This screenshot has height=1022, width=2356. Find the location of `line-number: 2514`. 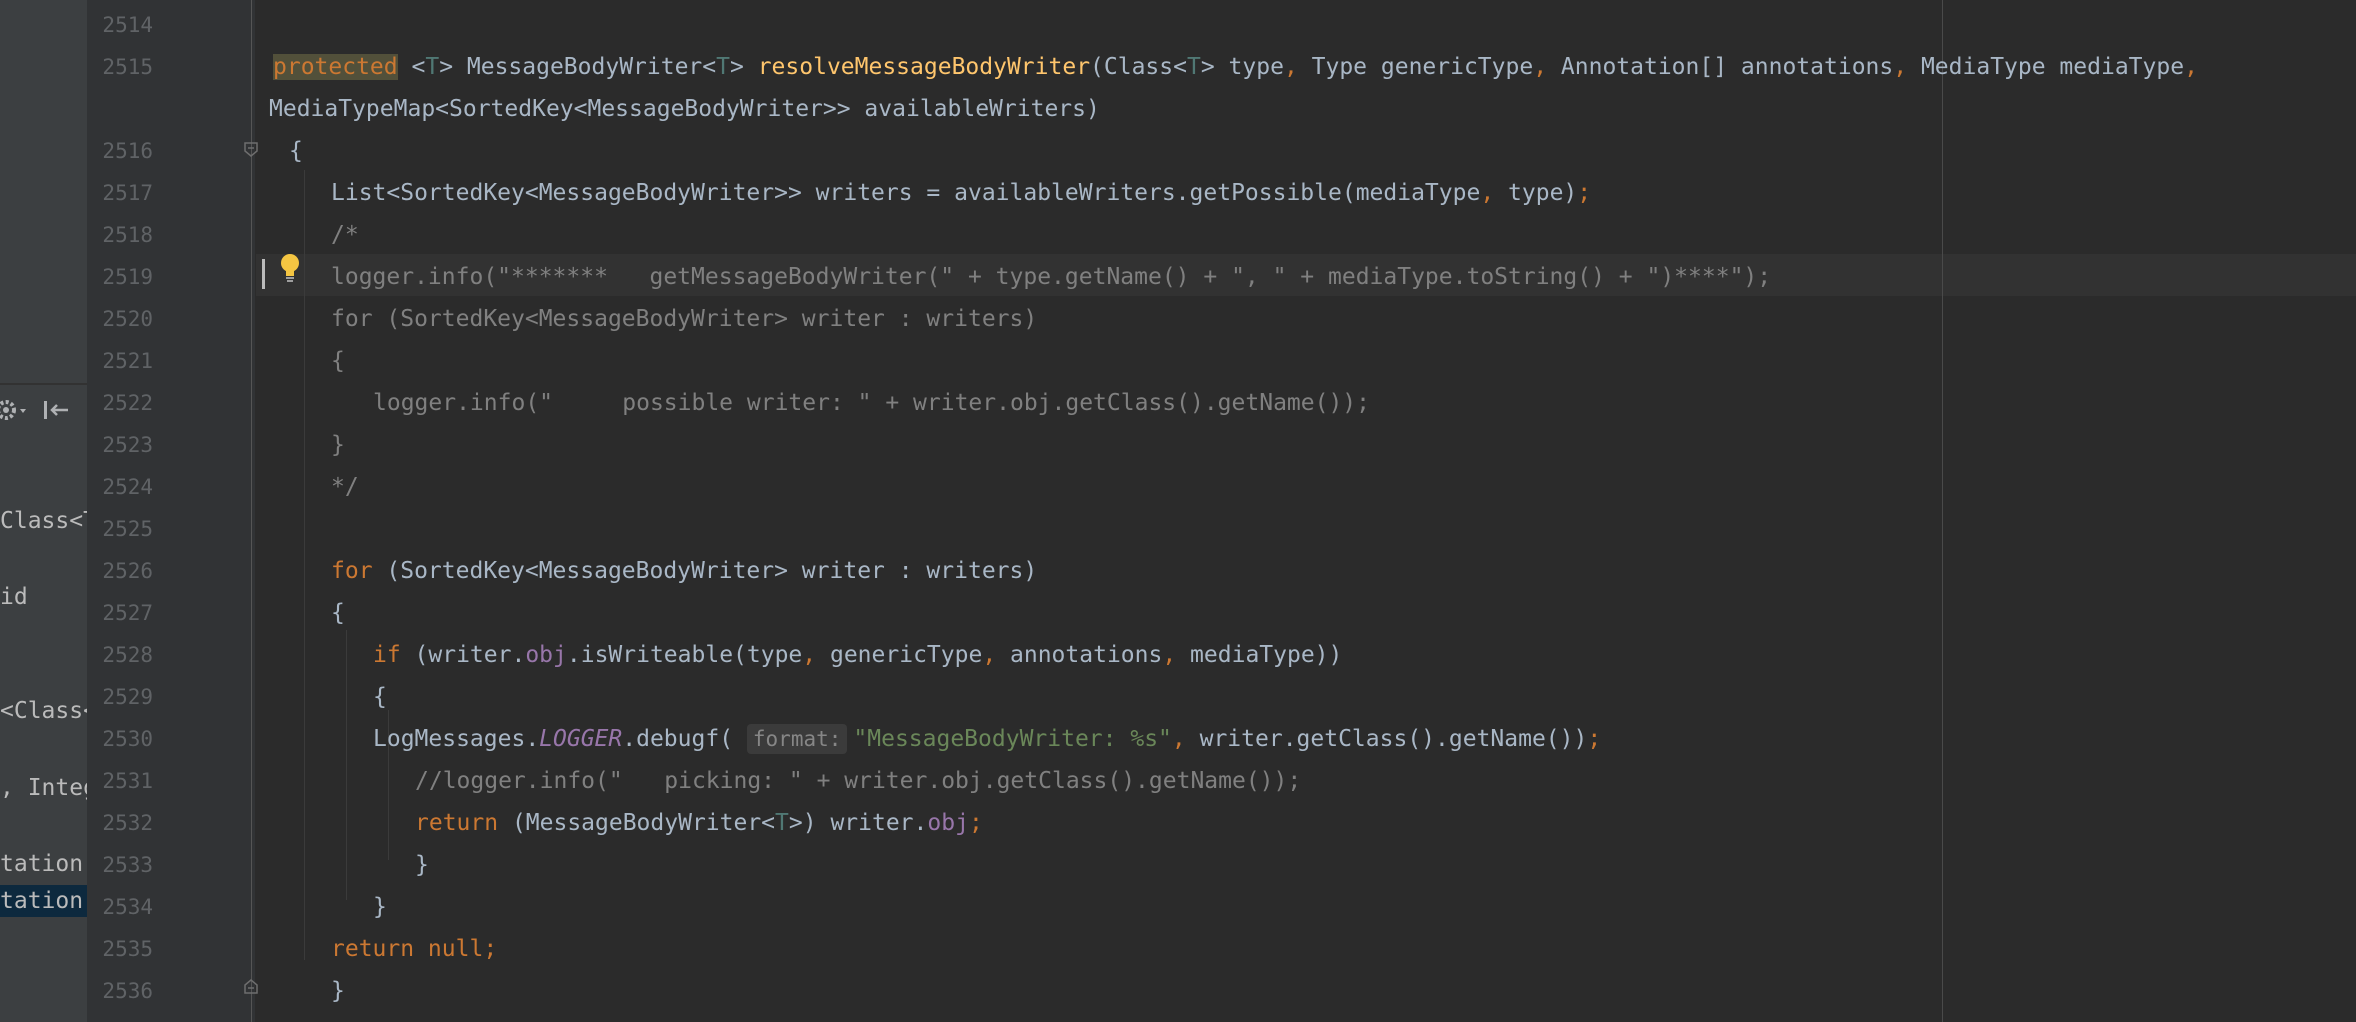

line-number: 2514 is located at coordinates (127, 25).